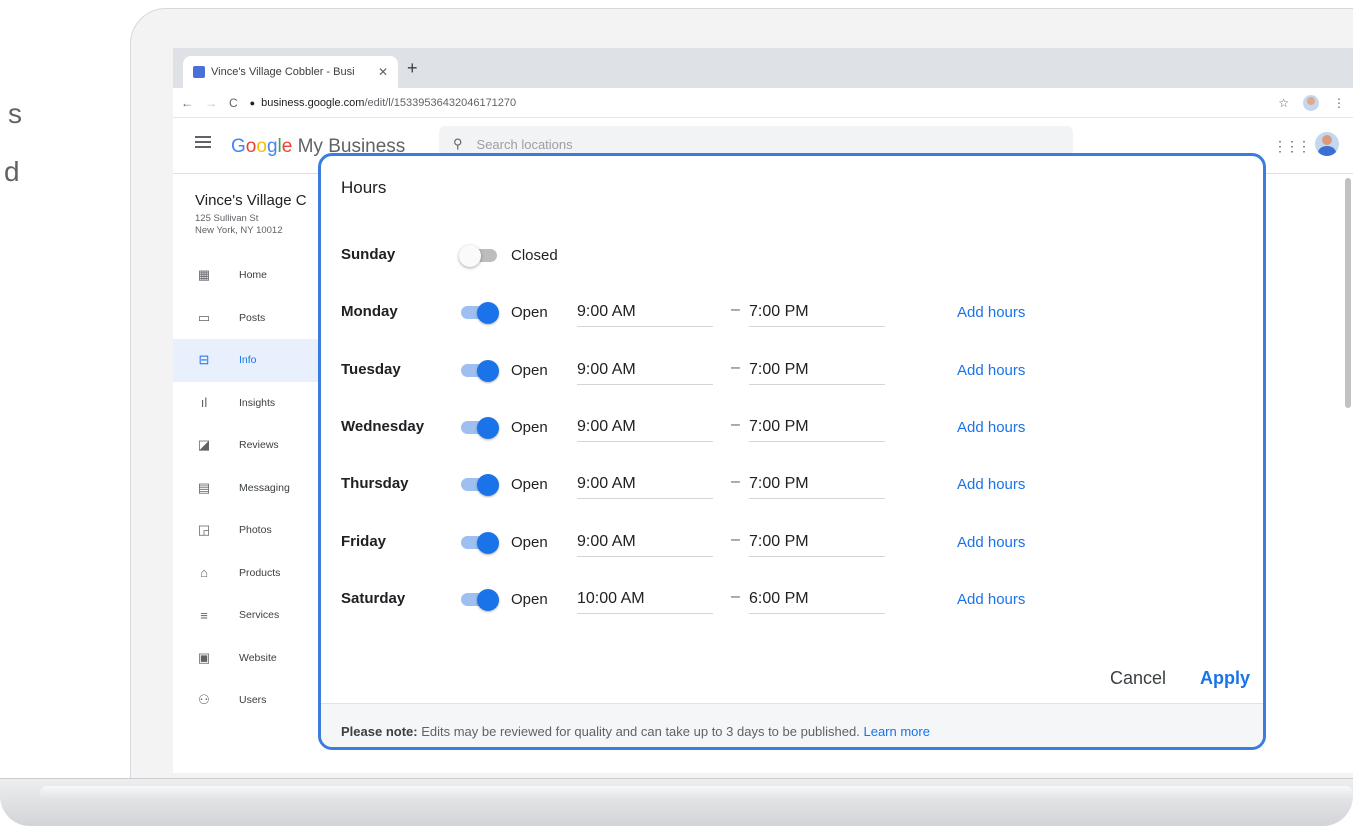  What do you see at coordinates (211, 103) in the screenshot?
I see `forward-icon: →` at bounding box center [211, 103].